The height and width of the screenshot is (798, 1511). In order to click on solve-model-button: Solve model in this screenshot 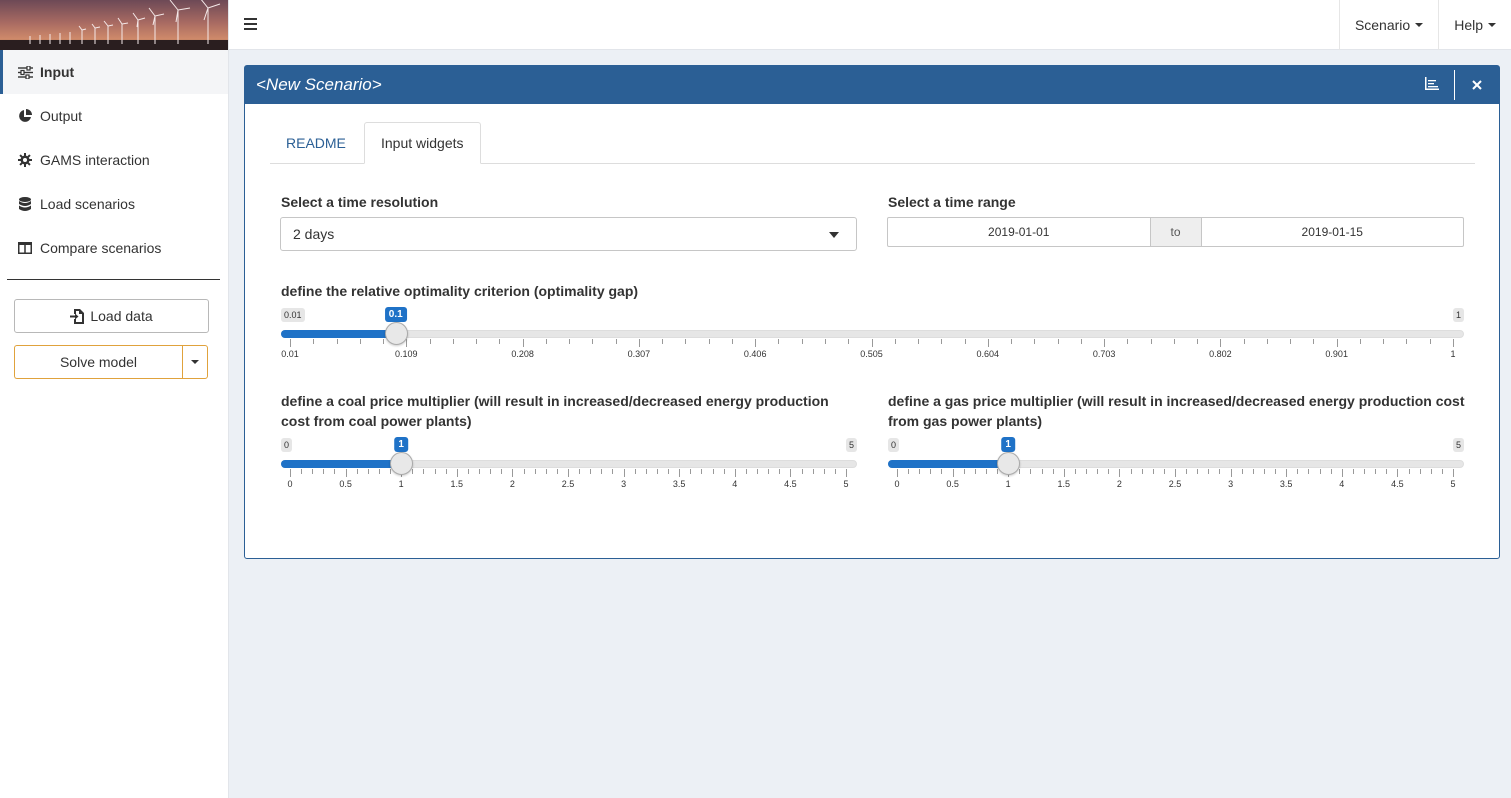, I will do `click(98, 362)`.